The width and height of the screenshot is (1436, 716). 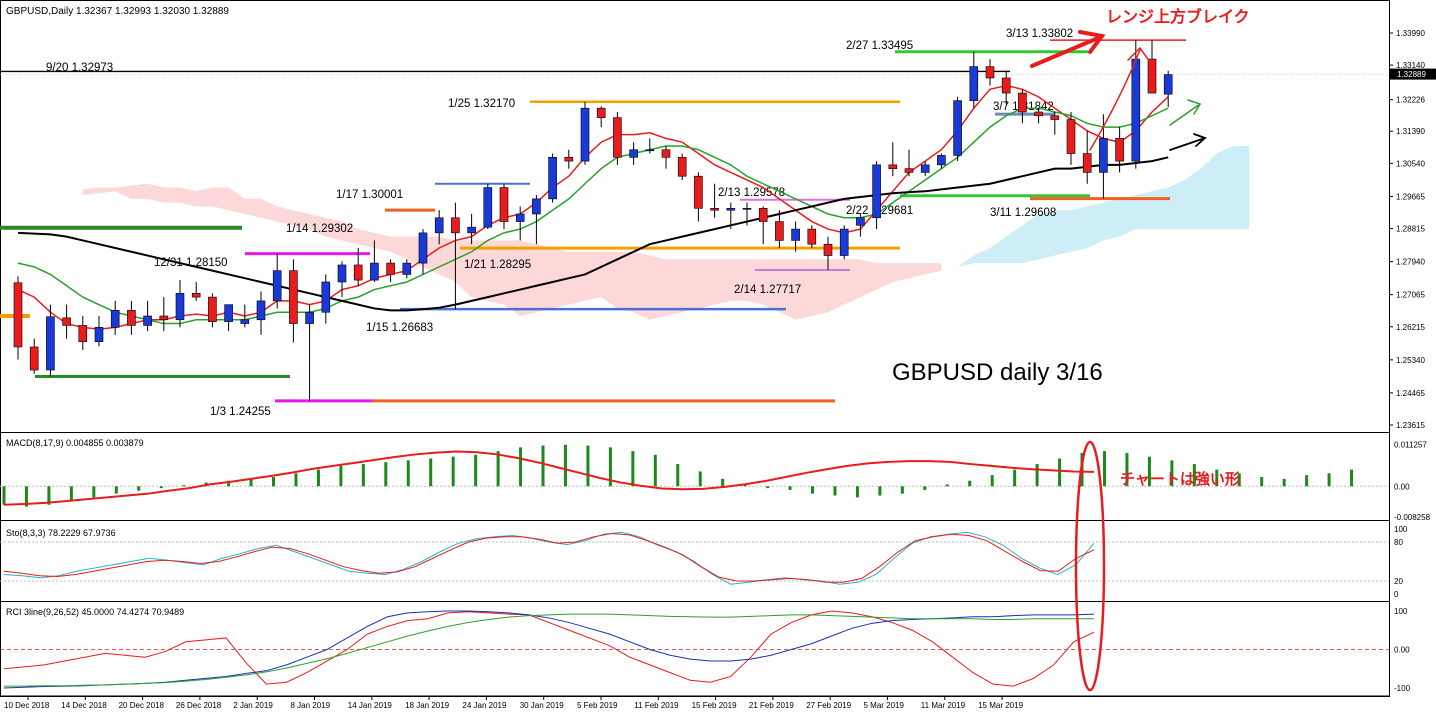 I want to click on rci-tick-label: 100, so click(x=1401, y=611).